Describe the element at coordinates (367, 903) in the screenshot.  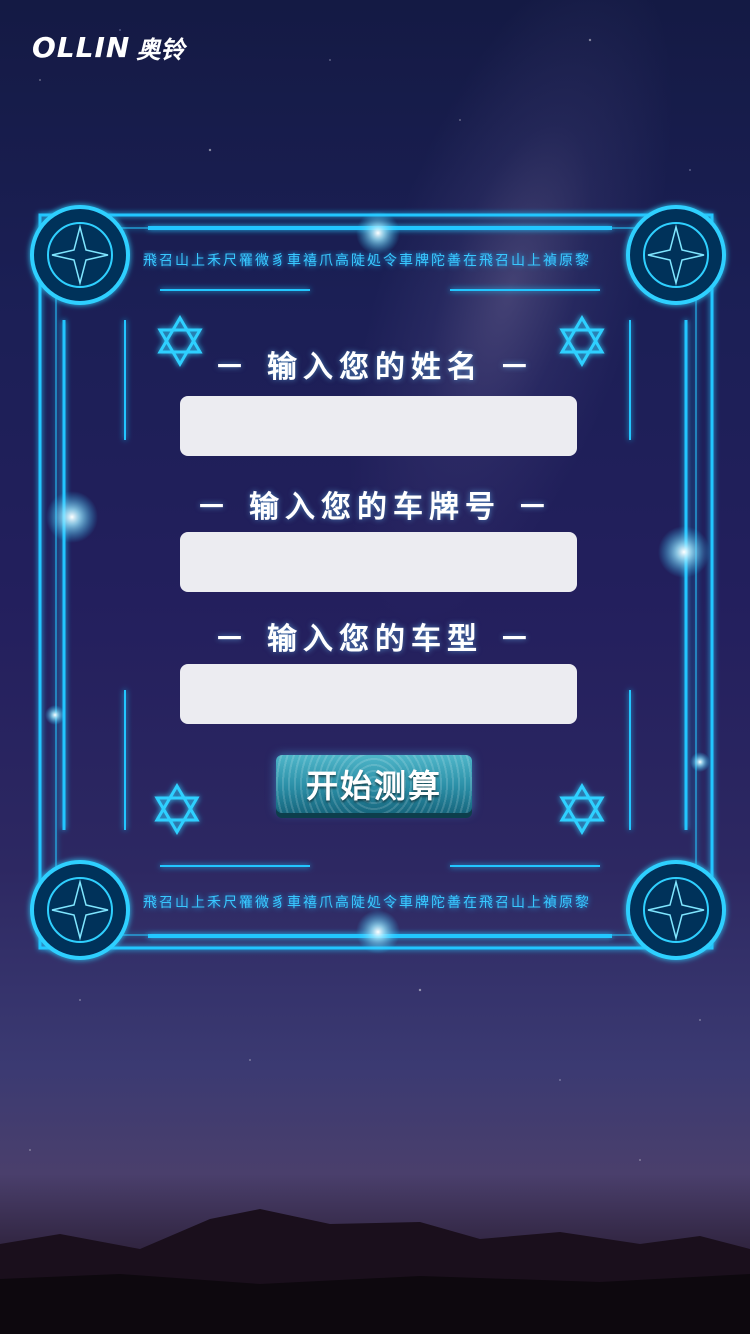
I see `rune-text-bottom: 飛召山上禾尺罹微豸車禧爪高陡処令車牌陀善在飛召山上禎原黎` at that location.